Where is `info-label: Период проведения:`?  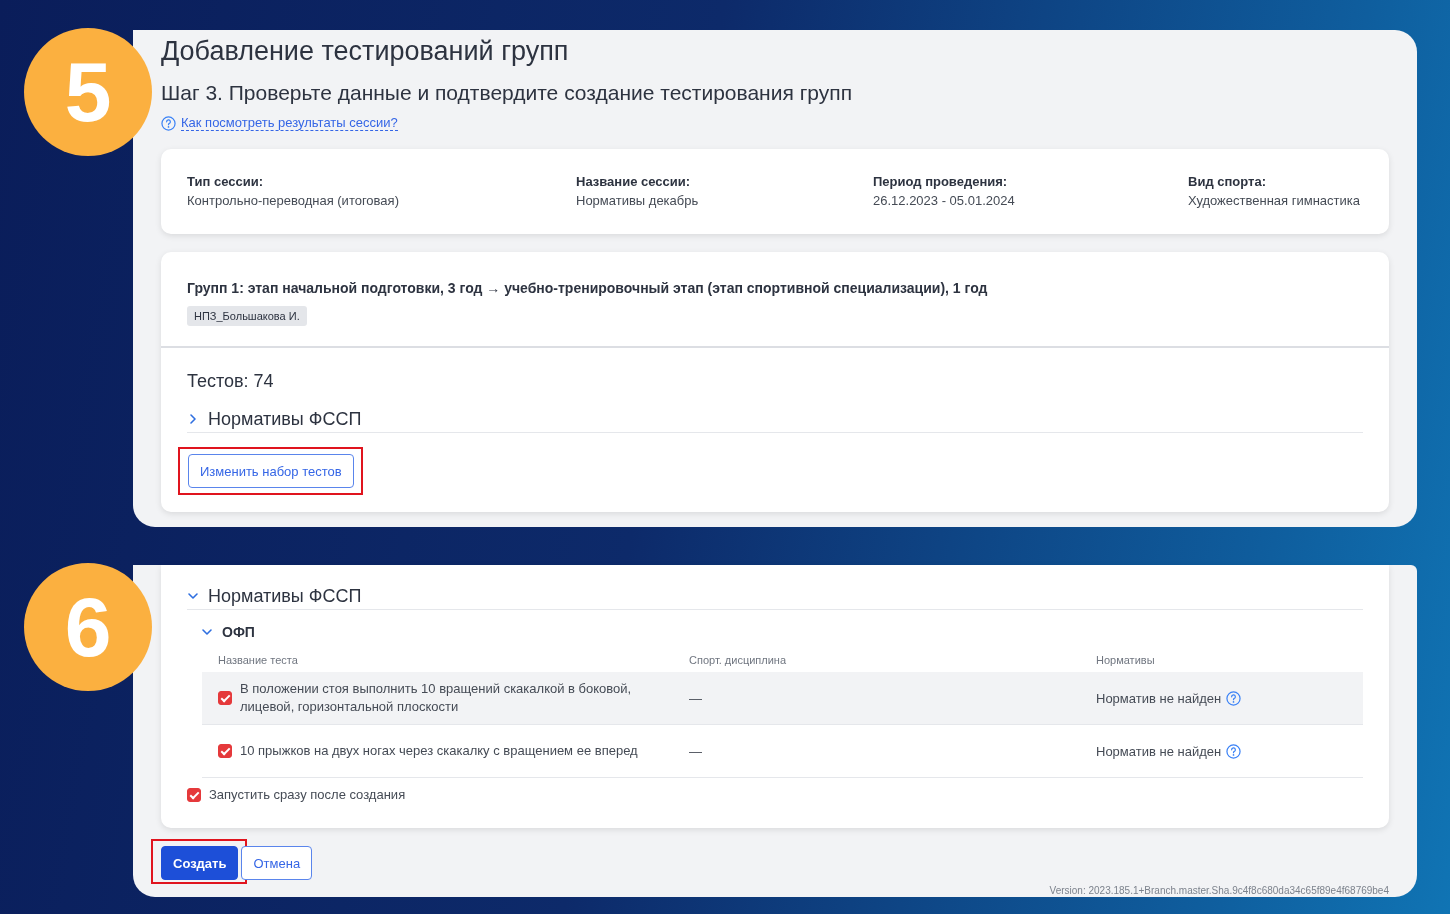
info-label: Период проведения: is located at coordinates (941, 182).